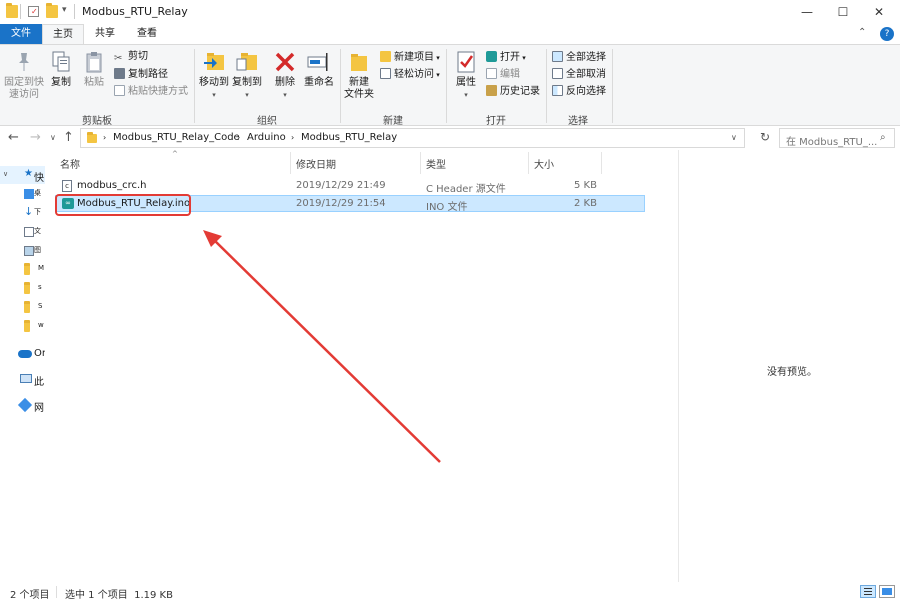 The width and height of the screenshot is (900, 600). Describe the element at coordinates (868, 588) in the screenshot. I see `details-view-icon` at that location.